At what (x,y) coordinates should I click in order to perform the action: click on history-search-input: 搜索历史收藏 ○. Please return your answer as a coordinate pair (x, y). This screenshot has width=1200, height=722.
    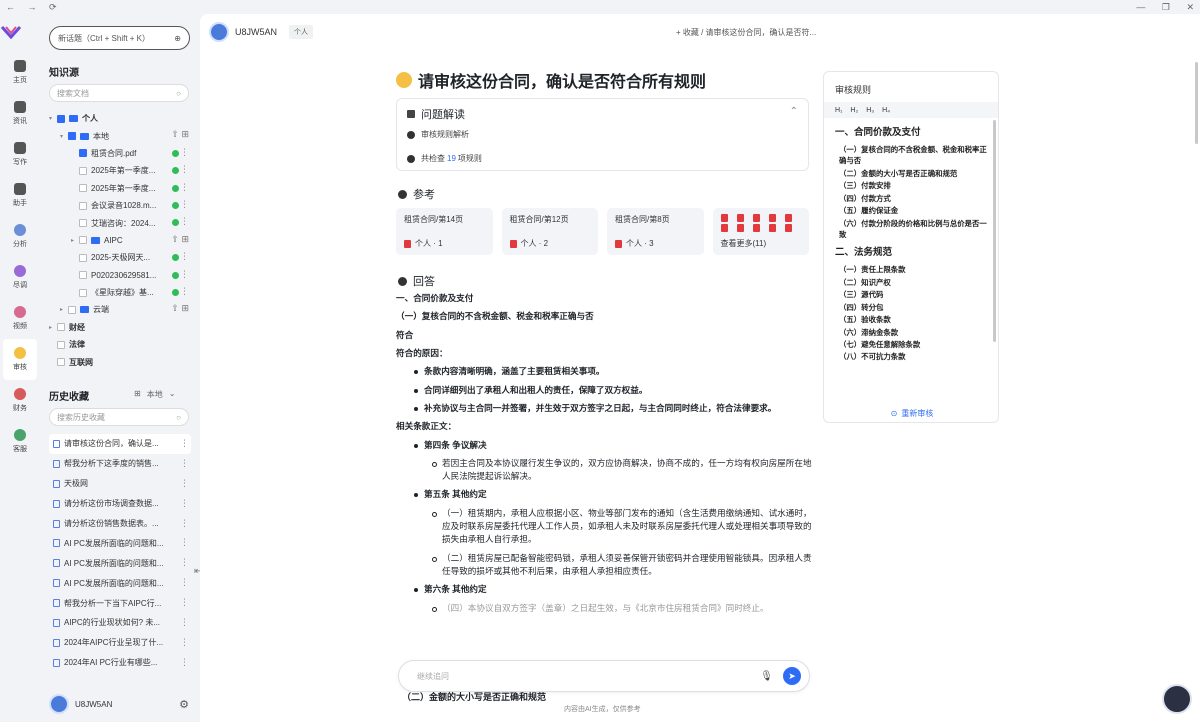
    Looking at the image, I should click on (119, 417).